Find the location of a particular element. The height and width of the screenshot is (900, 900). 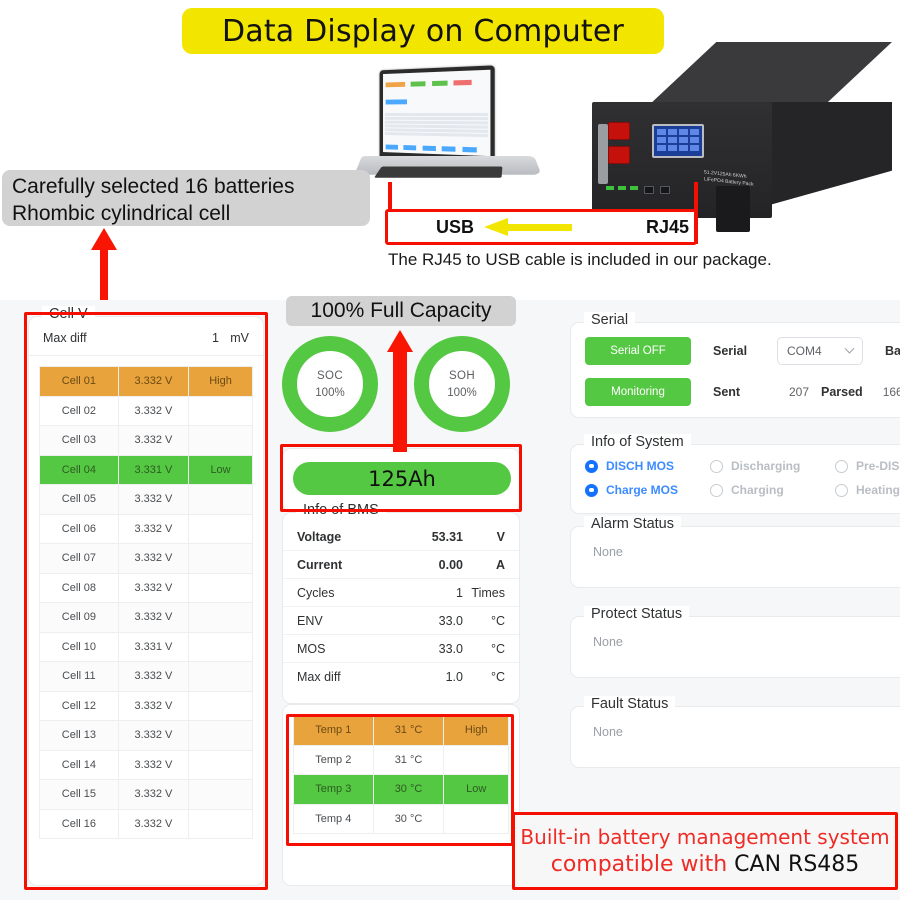

gauge-soc-label: SOC is located at coordinates (330, 375).